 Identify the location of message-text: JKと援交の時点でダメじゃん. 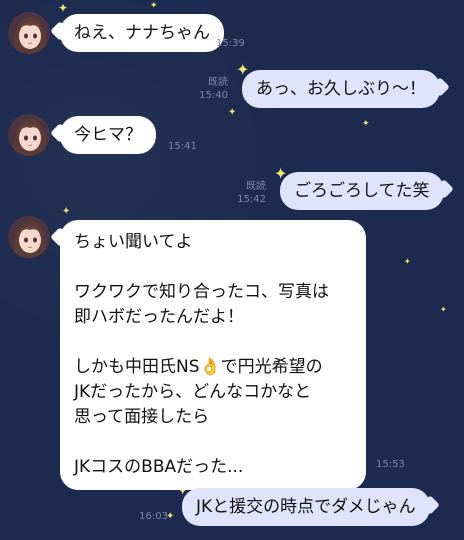
(306, 507).